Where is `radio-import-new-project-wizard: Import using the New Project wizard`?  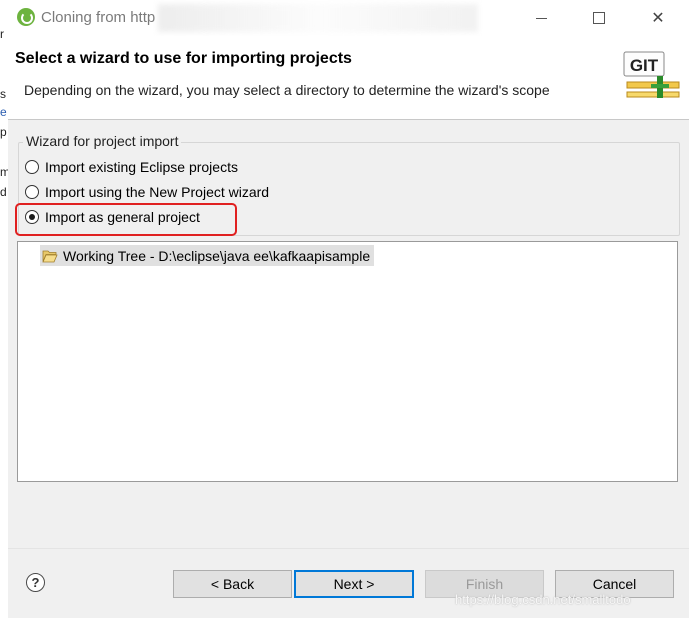
radio-import-new-project-wizard: Import using the New Project wizard is located at coordinates (147, 192).